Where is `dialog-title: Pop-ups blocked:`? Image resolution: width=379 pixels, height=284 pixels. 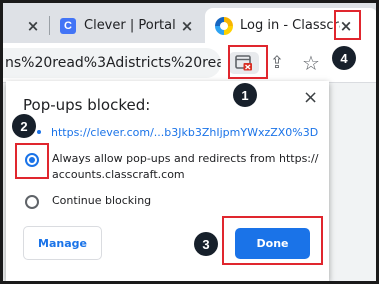 dialog-title: Pop-ups blocked: is located at coordinates (87, 105).